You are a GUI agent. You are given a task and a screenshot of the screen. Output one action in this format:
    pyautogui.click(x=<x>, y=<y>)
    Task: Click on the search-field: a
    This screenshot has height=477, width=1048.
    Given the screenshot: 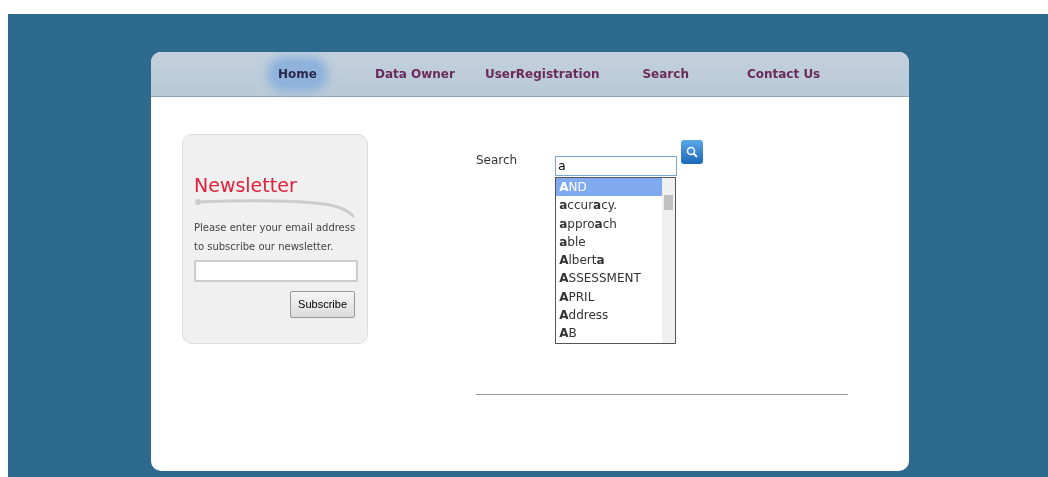 What is the action you would take?
    pyautogui.click(x=616, y=166)
    